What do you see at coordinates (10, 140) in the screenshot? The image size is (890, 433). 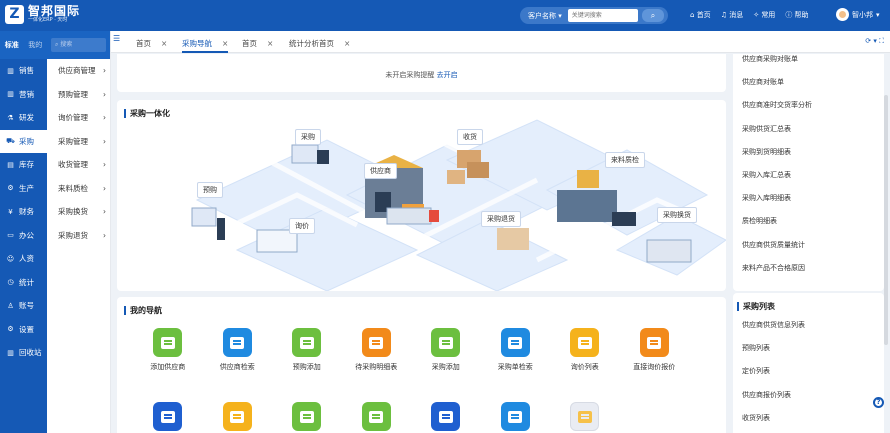 I see `cart-icon: ⛟` at bounding box center [10, 140].